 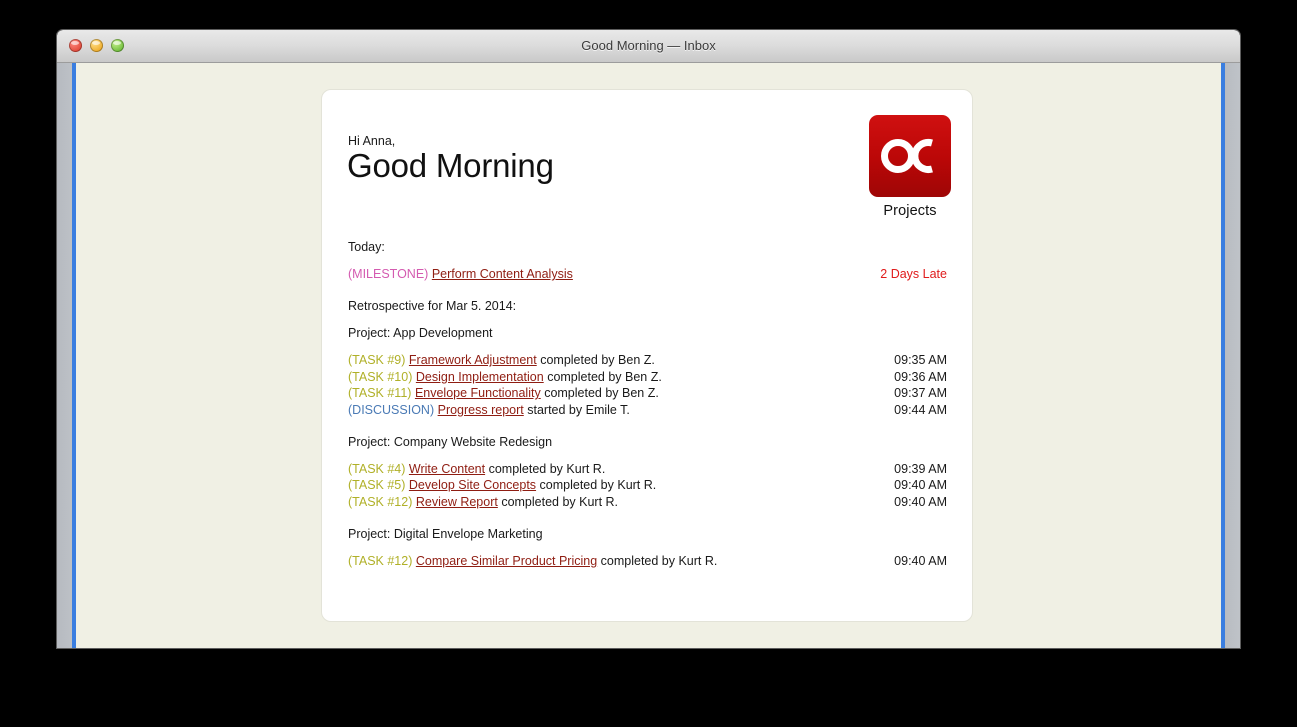 I want to click on project-title: Project: Company Website Redesign, so click(x=450, y=442).